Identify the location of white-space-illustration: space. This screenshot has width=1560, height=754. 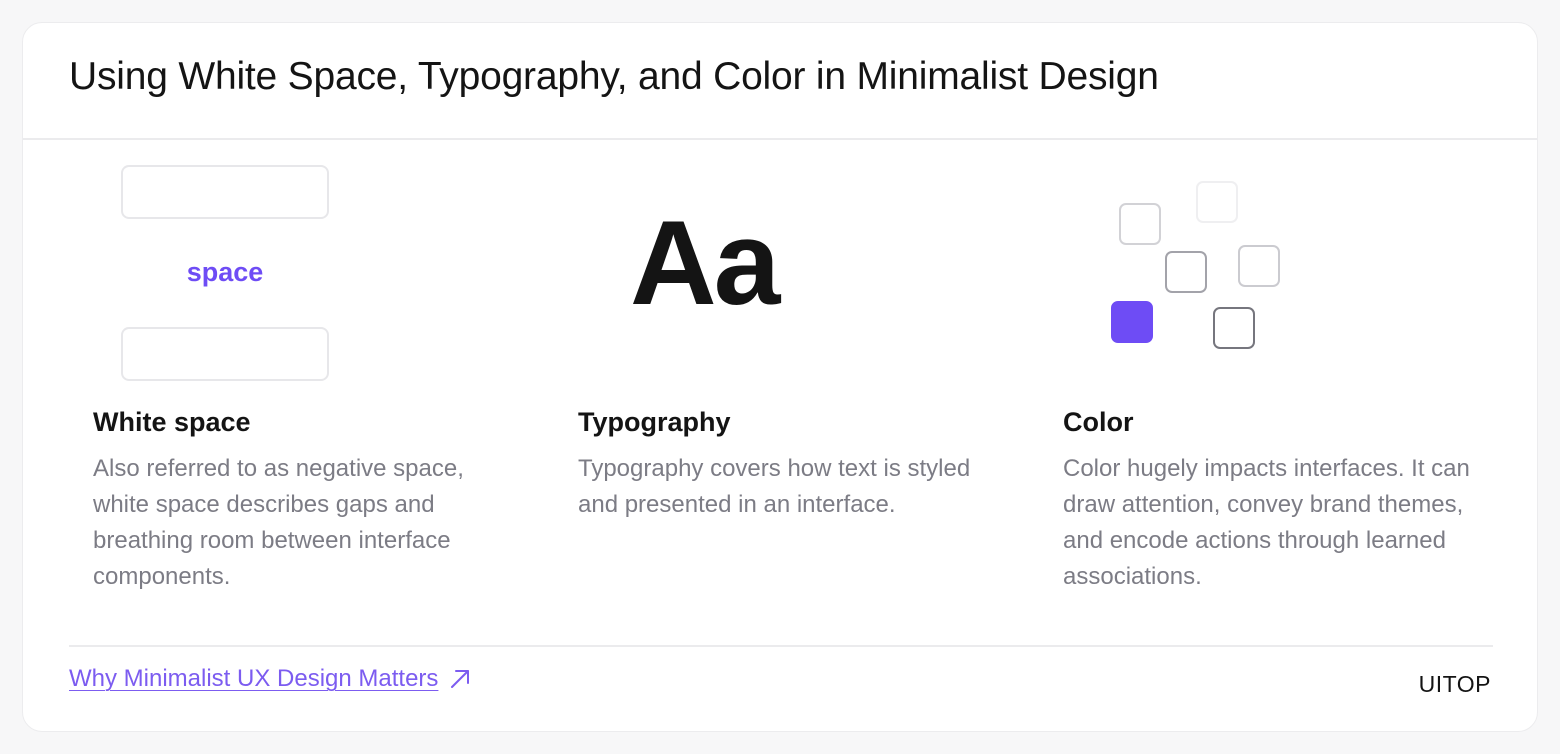
(303, 272).